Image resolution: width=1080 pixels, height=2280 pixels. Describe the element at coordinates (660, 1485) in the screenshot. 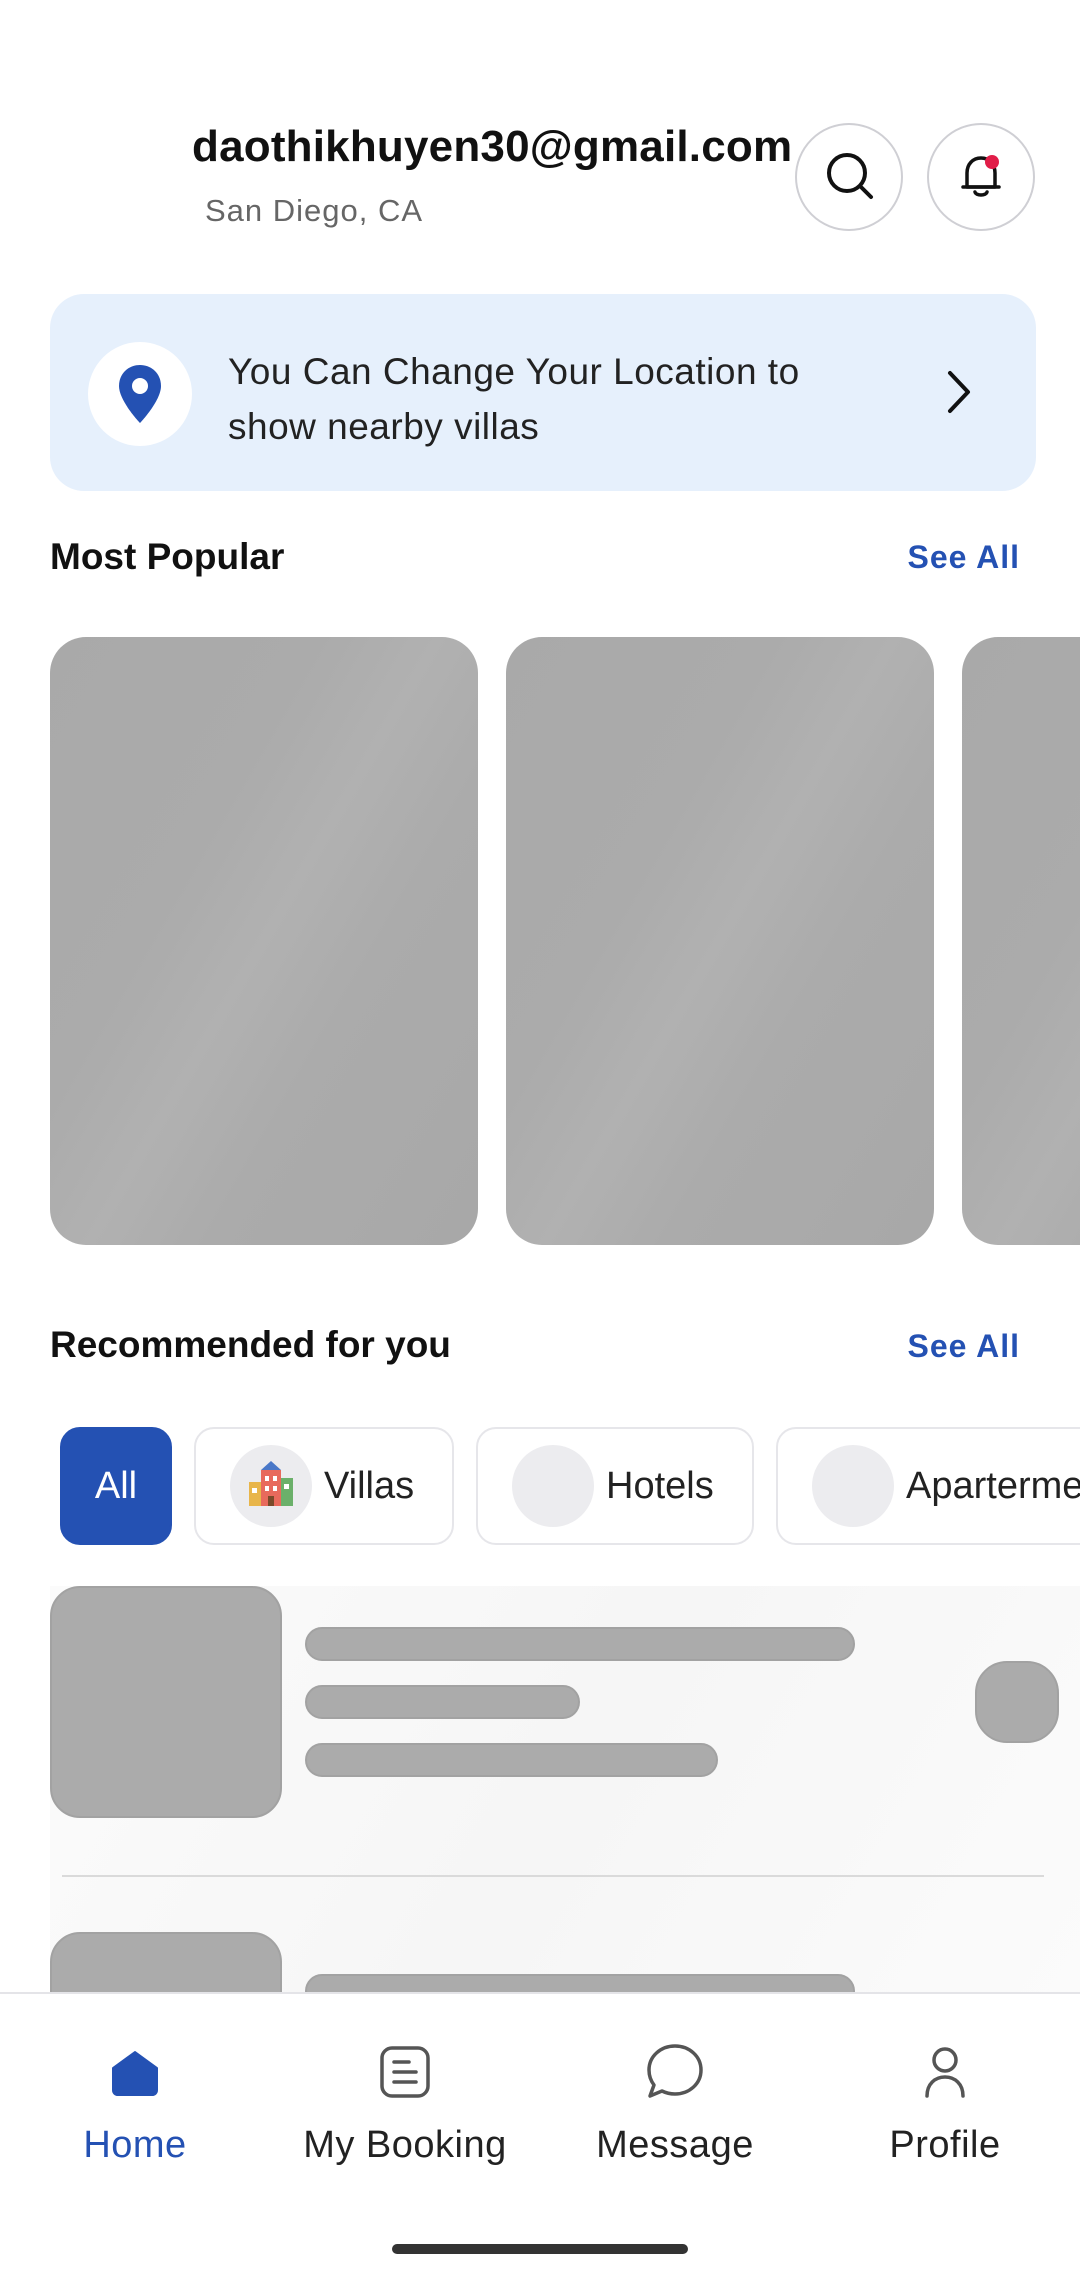

I see `chip-label: Hotels` at that location.